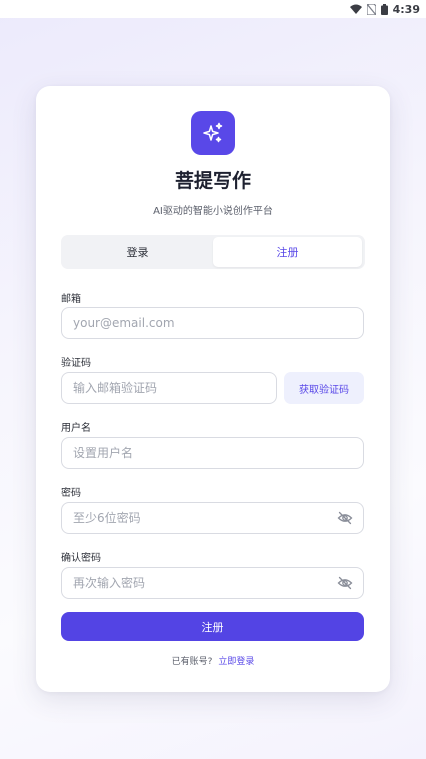  What do you see at coordinates (212, 518) in the screenshot?
I see `password-field` at bounding box center [212, 518].